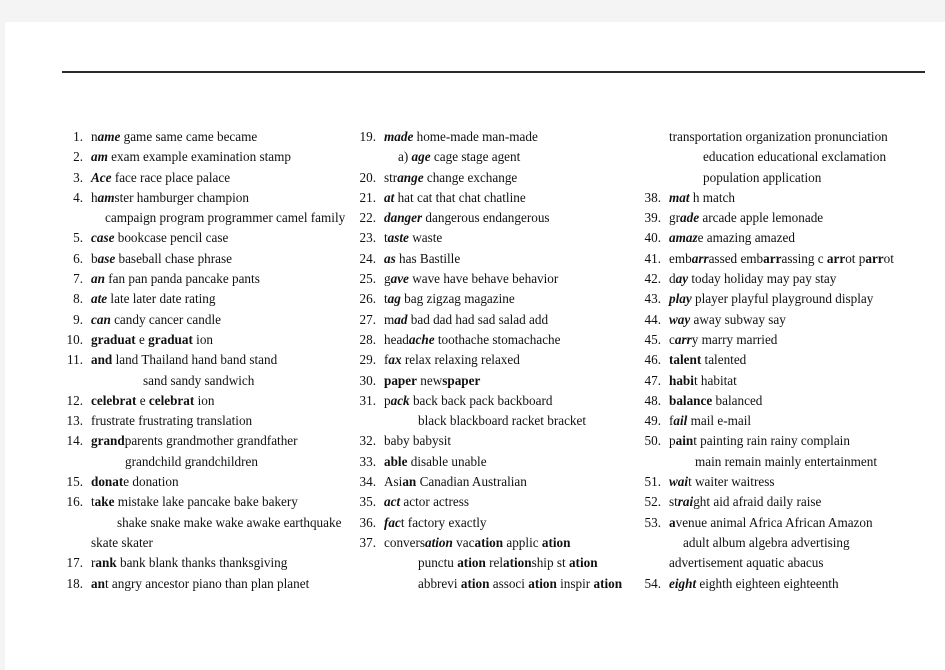  I want to click on highlighted-word-part: ade, so click(690, 218).